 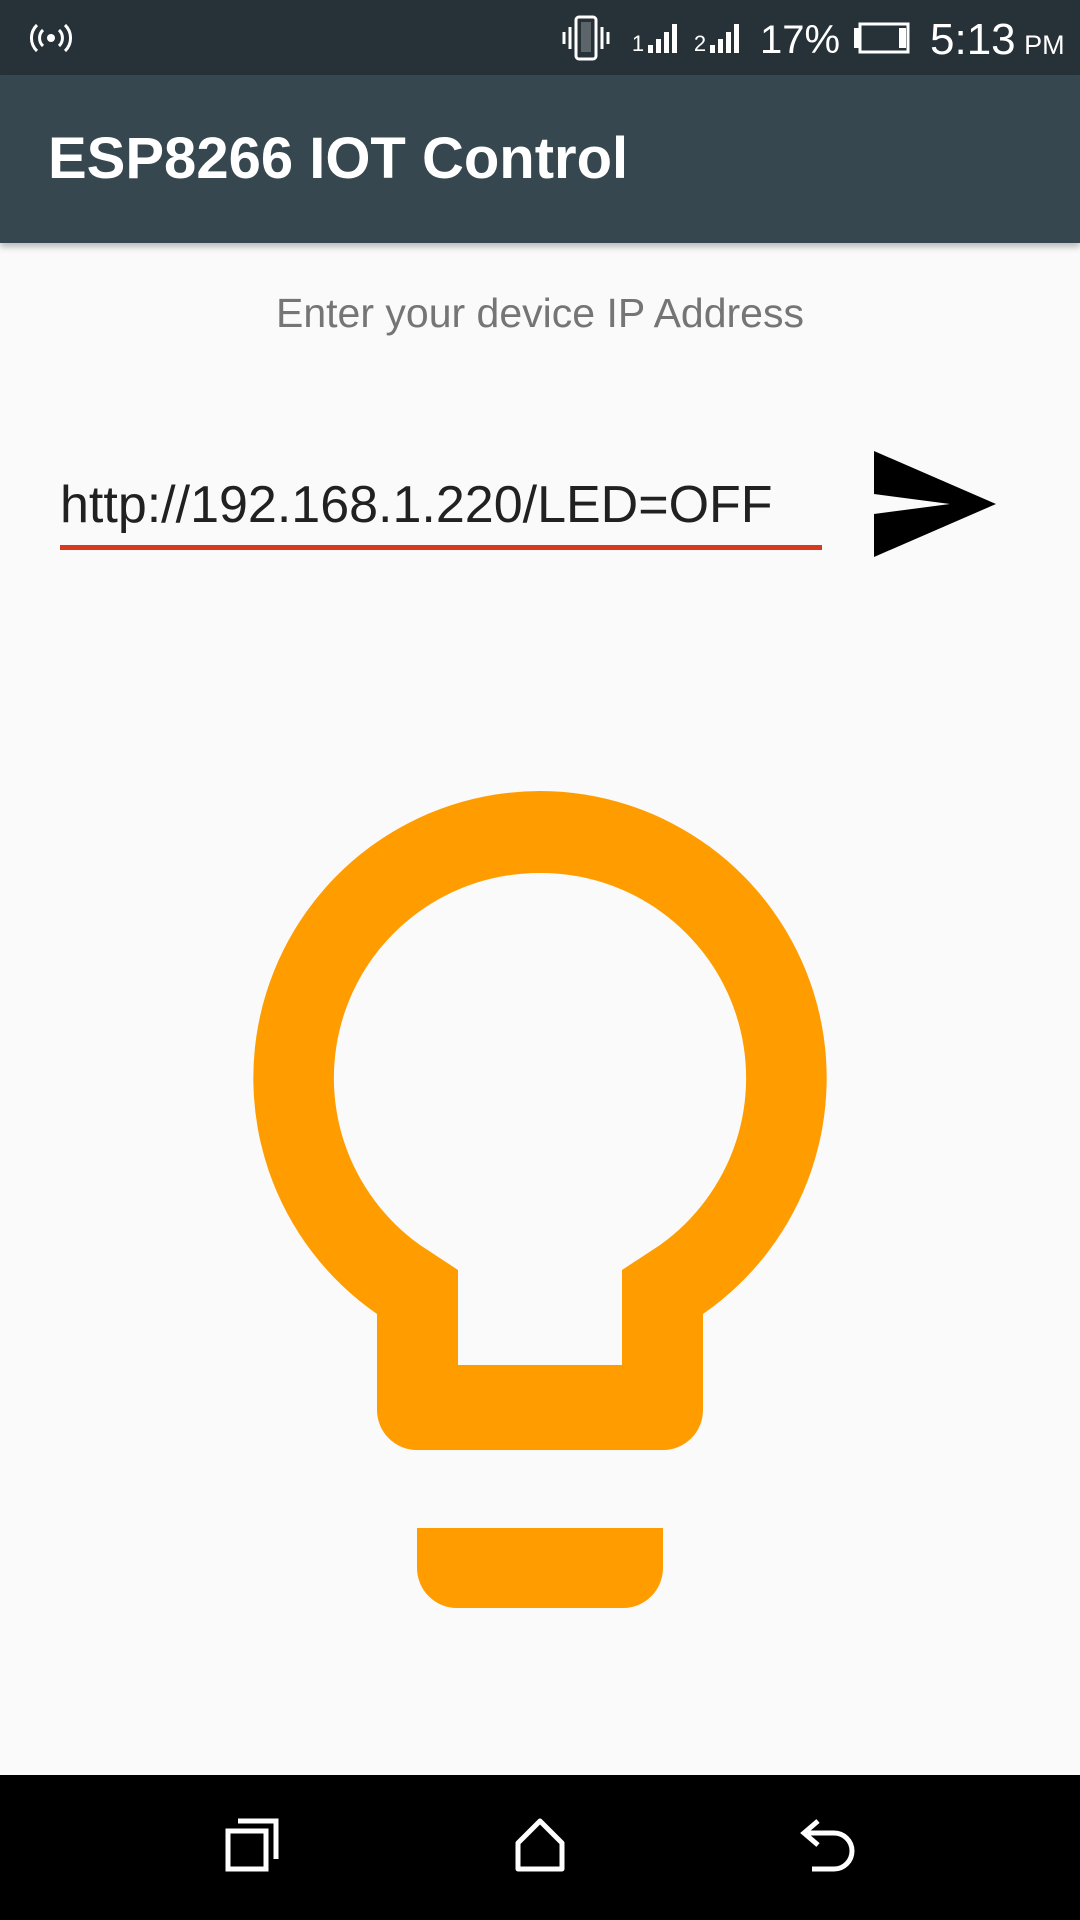 What do you see at coordinates (51, 37) in the screenshot?
I see `wifi-hotspot-icon` at bounding box center [51, 37].